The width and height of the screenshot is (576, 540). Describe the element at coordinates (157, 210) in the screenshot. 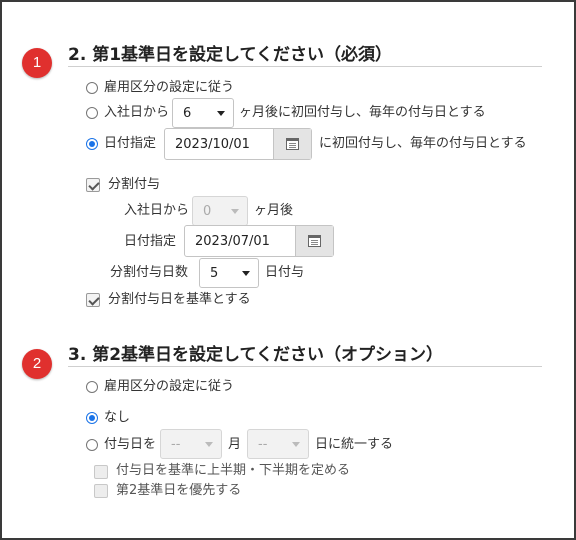

I see `split-join-label: 入社日から` at that location.